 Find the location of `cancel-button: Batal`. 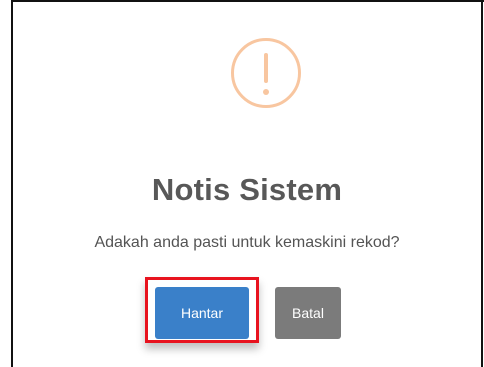

cancel-button: Batal is located at coordinates (308, 313).